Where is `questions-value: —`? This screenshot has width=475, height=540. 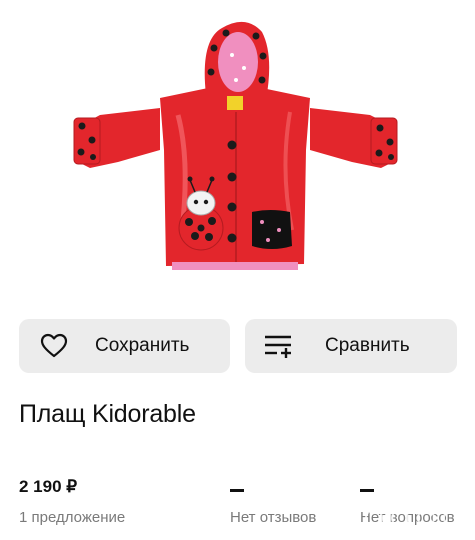 questions-value: — is located at coordinates (367, 487).